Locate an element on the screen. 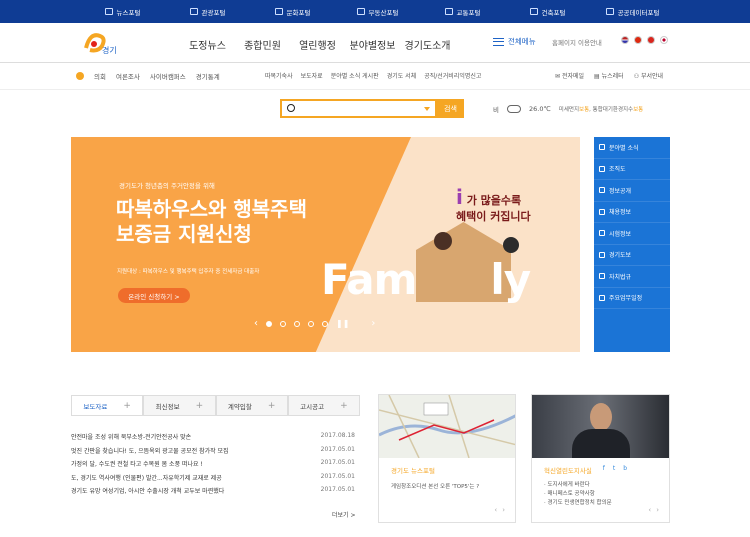 The width and height of the screenshot is (750, 537). gnb-news: 도정뉴스 is located at coordinates (207, 44).